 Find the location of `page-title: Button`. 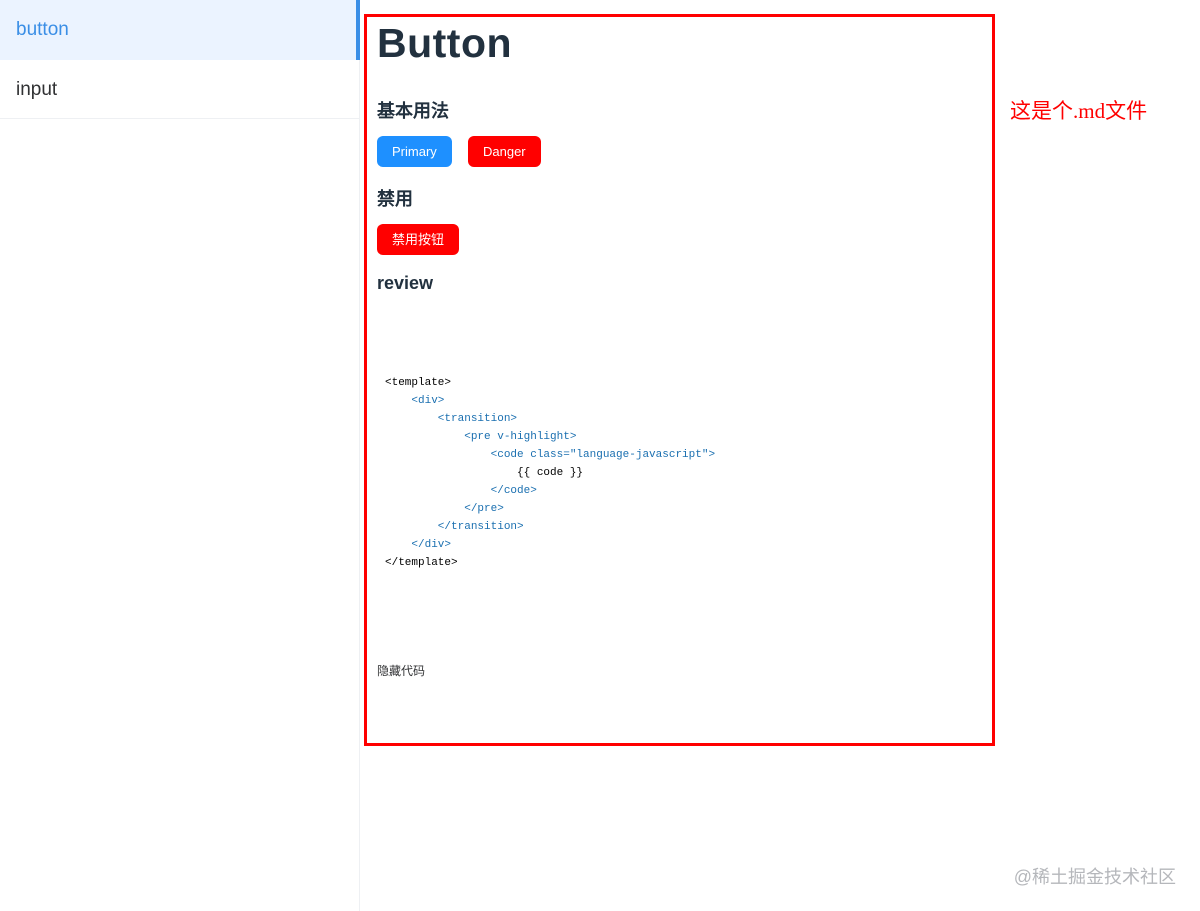

page-title: Button is located at coordinates (445, 43).